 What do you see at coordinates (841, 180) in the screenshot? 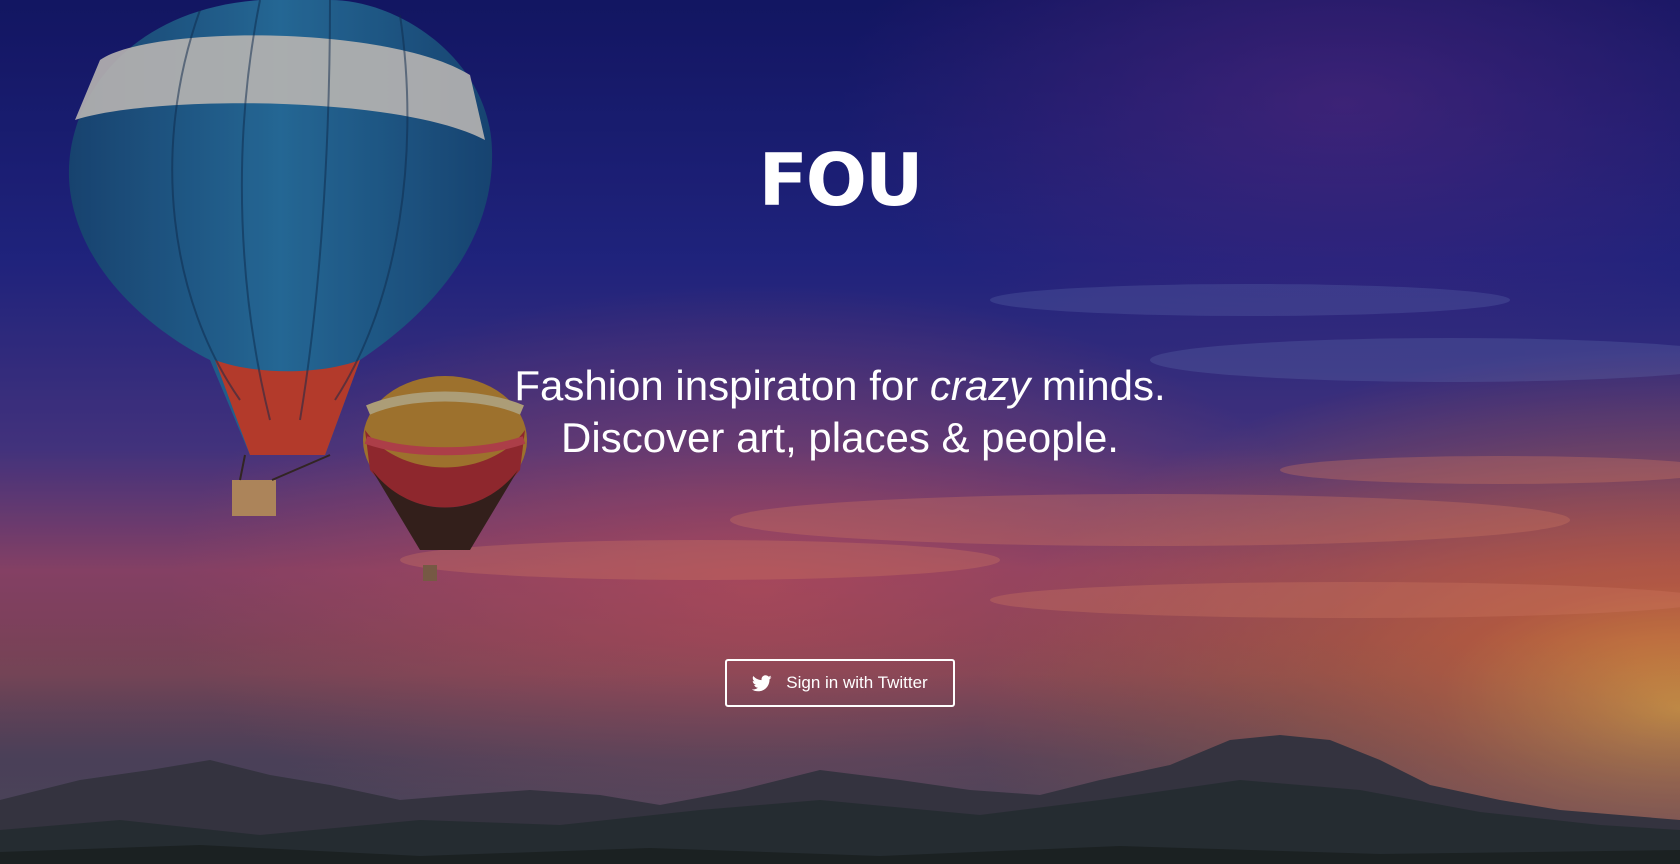
I see `brand-logo: FOU` at bounding box center [841, 180].